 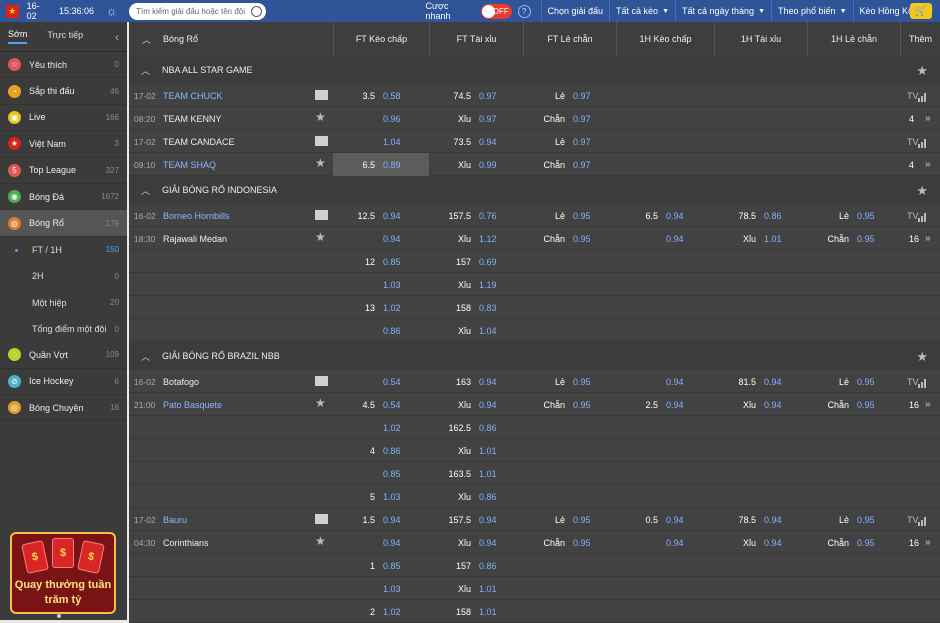 I want to click on promo-banner: $ $ $ Quay thưởng tuần trăm tỷ, so click(x=63, y=573).